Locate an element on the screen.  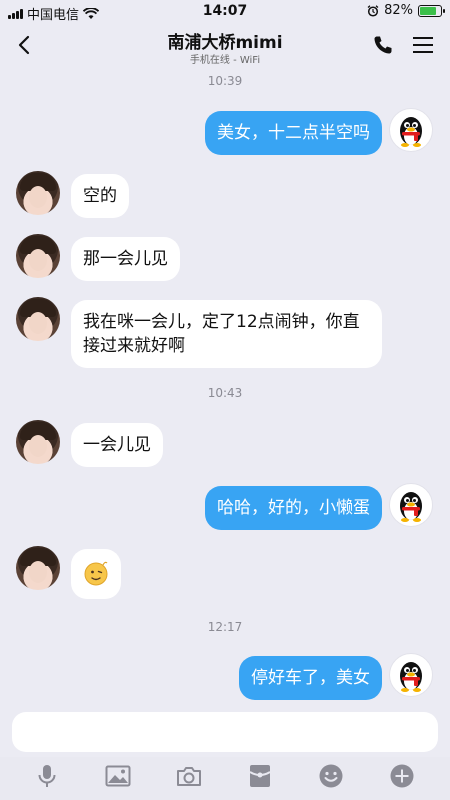
my-message-bubble: 停好车了，美女 is located at coordinates (310, 678).